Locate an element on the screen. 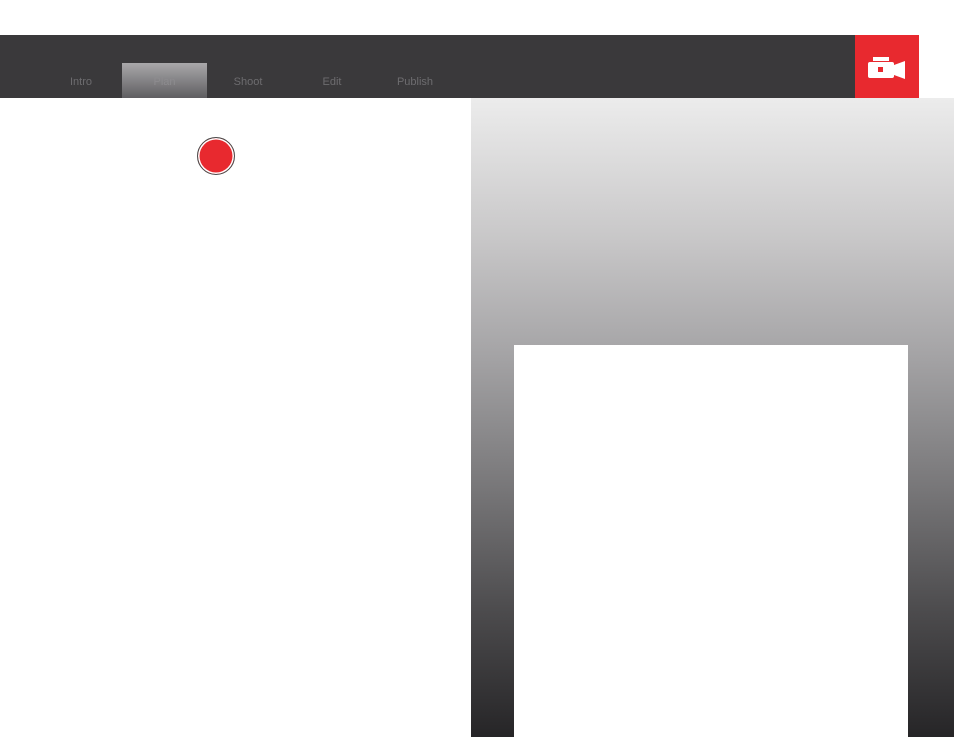 Image resolution: width=954 pixels, height=737 pixels. record-dot-icon is located at coordinates (216, 156).